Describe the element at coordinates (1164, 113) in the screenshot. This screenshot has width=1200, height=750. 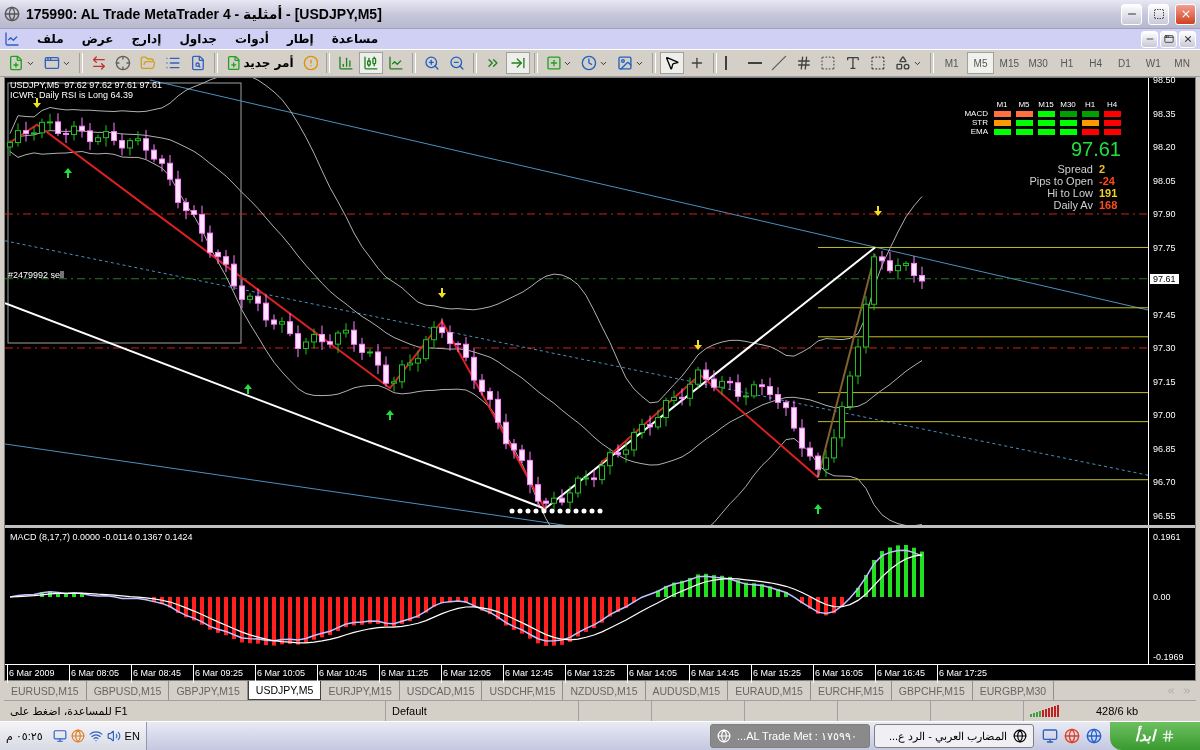
I see `price-label: 98.35` at that location.